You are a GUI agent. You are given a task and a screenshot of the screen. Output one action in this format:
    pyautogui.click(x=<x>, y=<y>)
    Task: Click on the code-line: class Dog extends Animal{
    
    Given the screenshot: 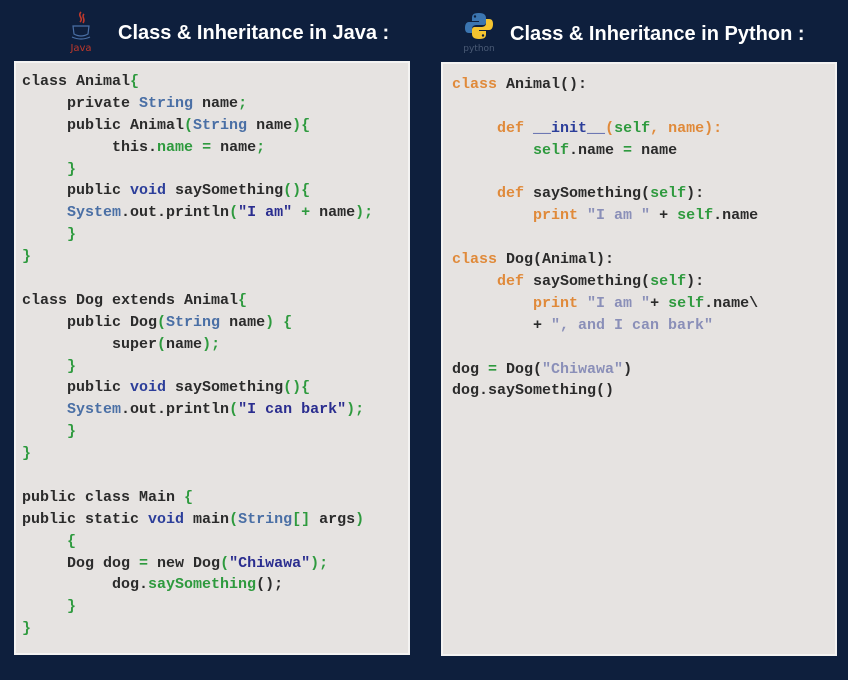 What is the action you would take?
    pyautogui.click(x=197, y=301)
    